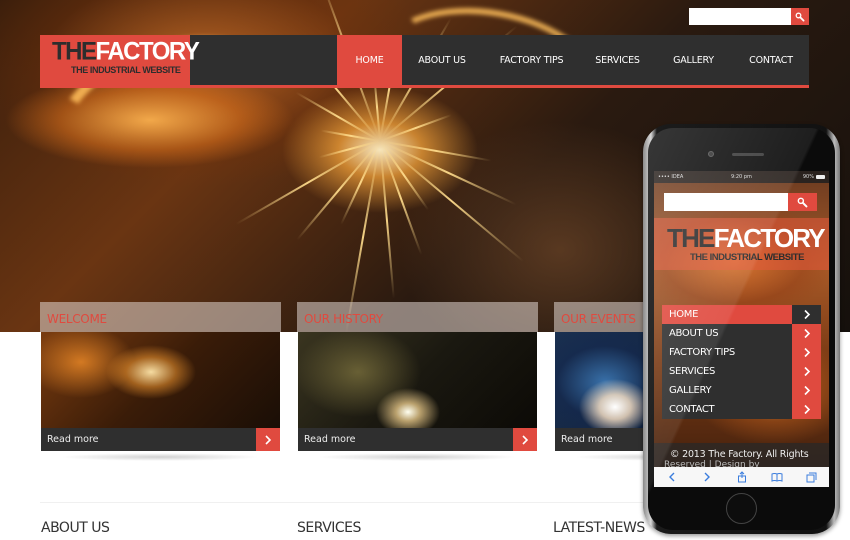 The width and height of the screenshot is (850, 540). What do you see at coordinates (75, 528) in the screenshot?
I see `heading-about-us: ABOUT US` at bounding box center [75, 528].